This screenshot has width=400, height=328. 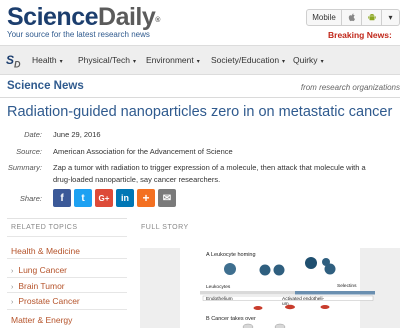 What do you see at coordinates (49, 301) in the screenshot?
I see `topic-label: Prostate Cancer` at bounding box center [49, 301].